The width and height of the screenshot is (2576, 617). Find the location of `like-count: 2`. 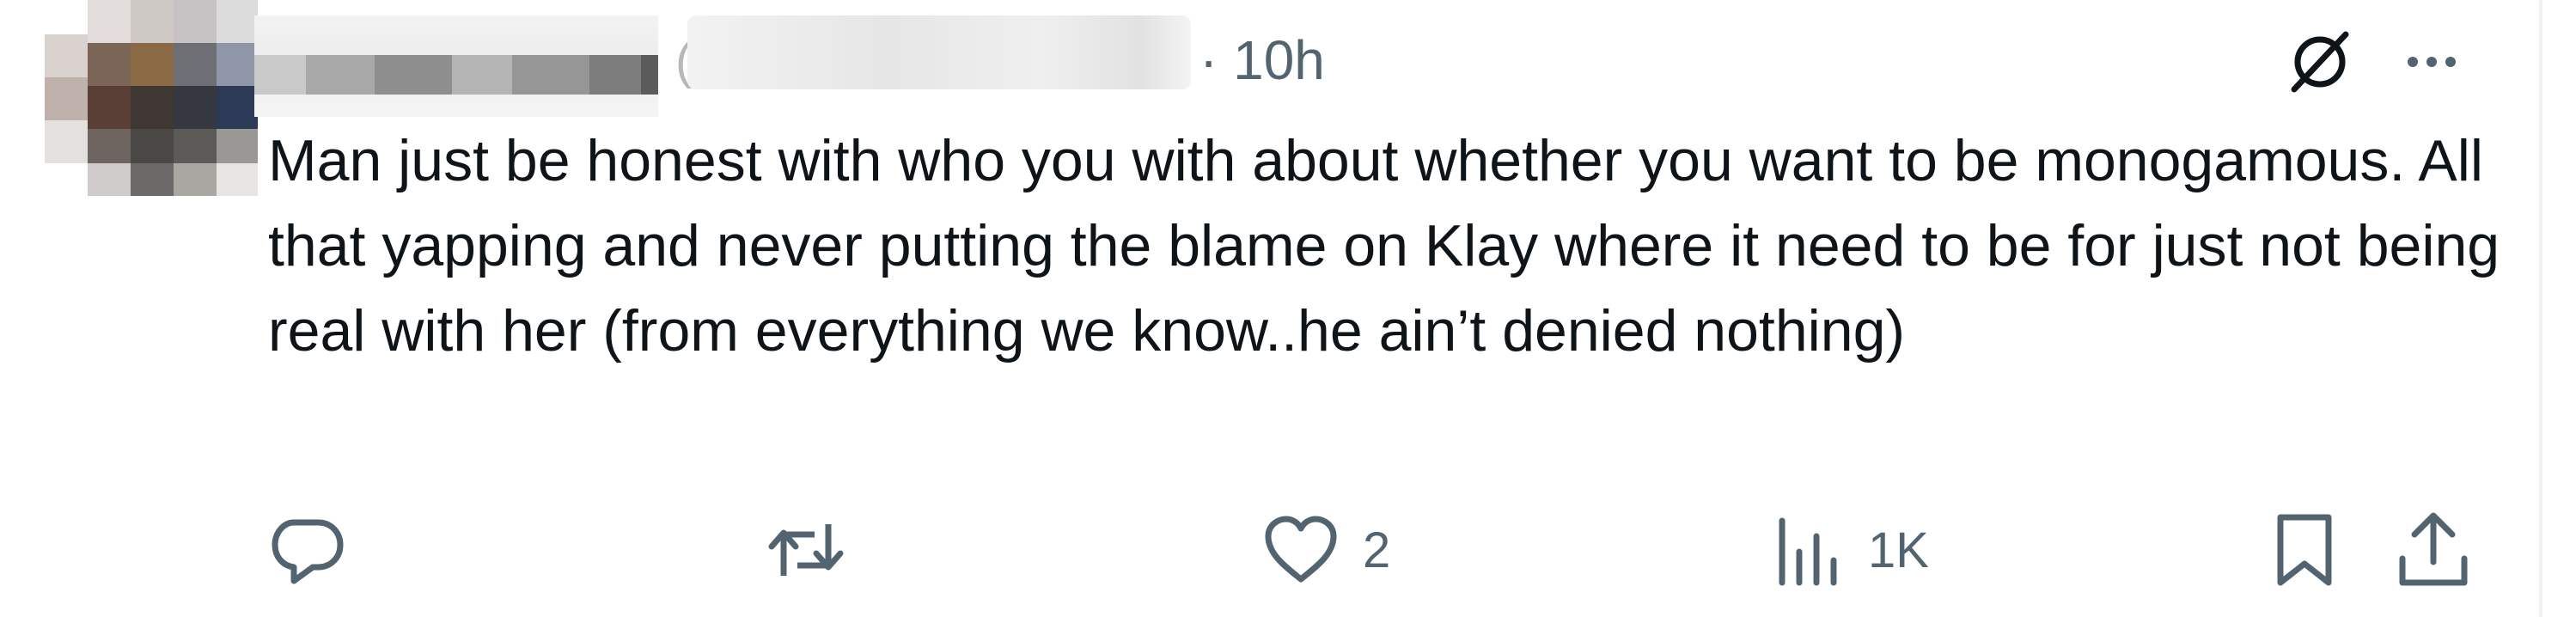

like-count: 2 is located at coordinates (1377, 550).